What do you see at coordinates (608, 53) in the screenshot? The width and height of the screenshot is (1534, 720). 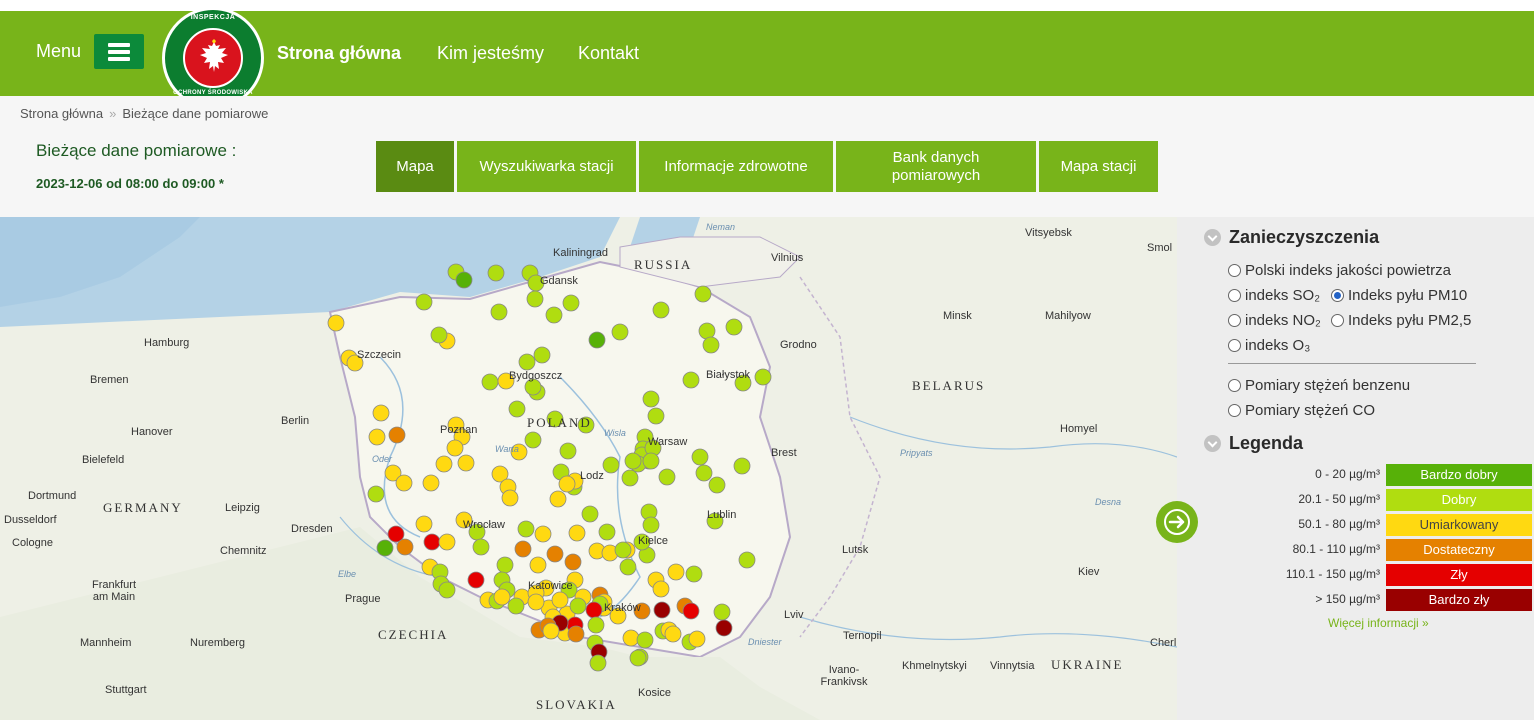 I see `nav-contact: Kontakt` at bounding box center [608, 53].